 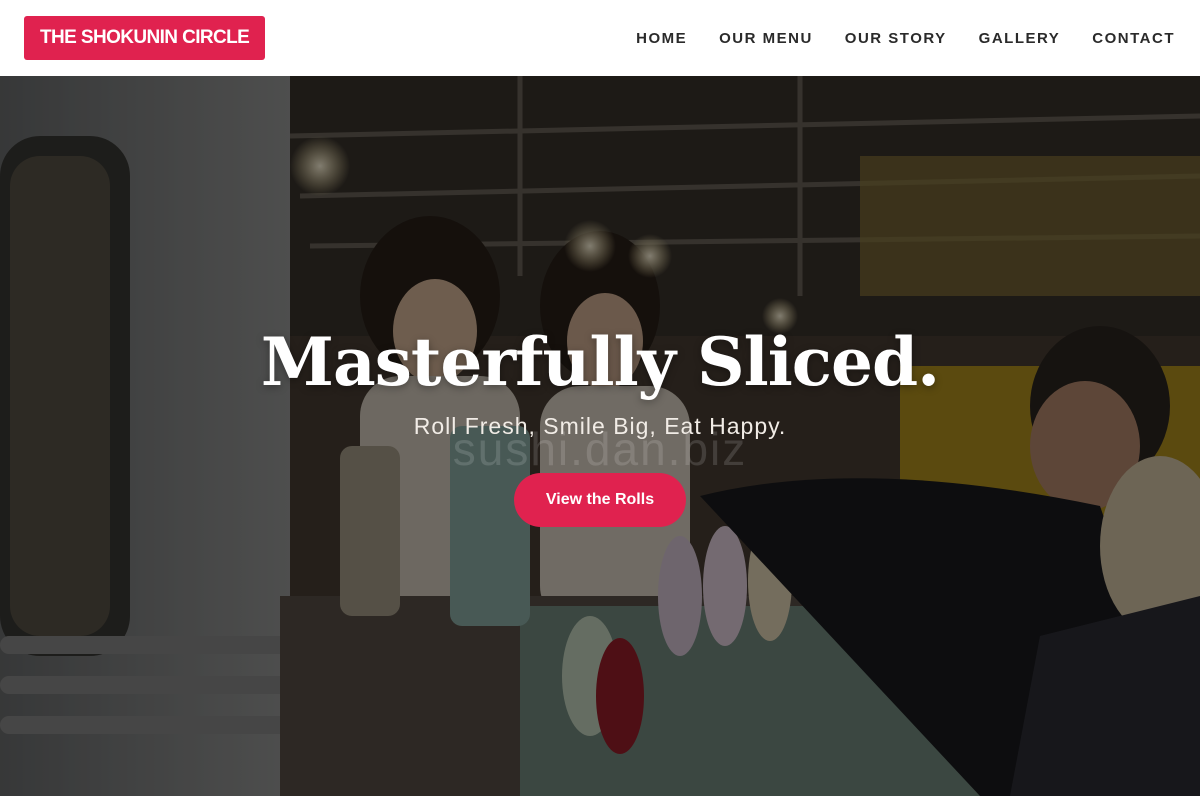 I want to click on hero-tagline: Roll Fresh, Smile Big, Eat Happy., so click(x=600, y=426).